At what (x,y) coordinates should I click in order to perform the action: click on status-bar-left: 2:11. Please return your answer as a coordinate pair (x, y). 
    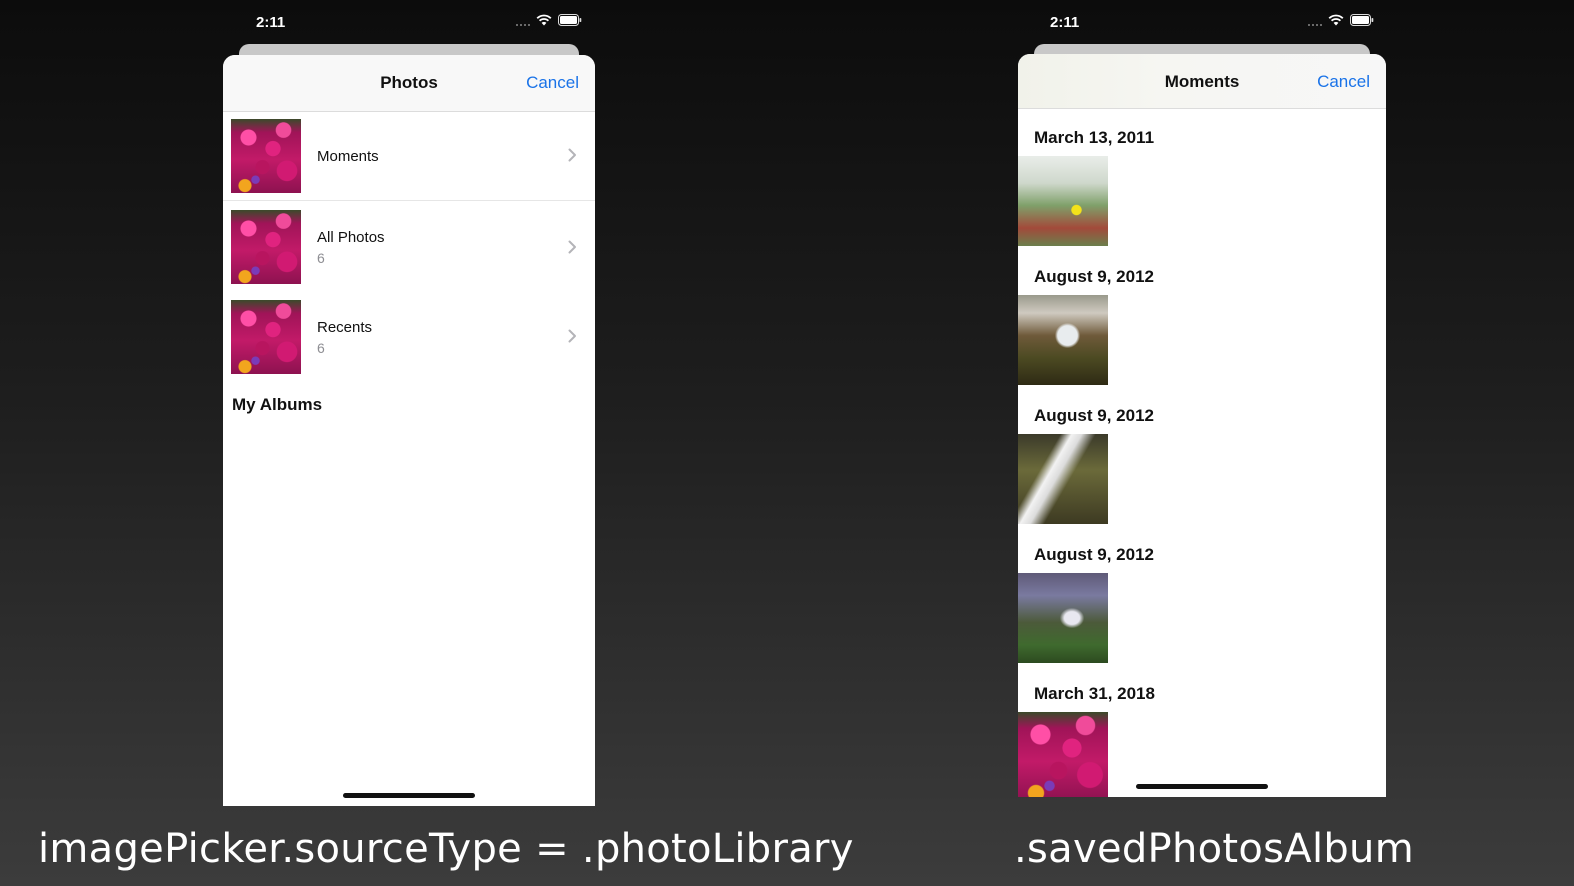
    Looking at the image, I should click on (419, 24).